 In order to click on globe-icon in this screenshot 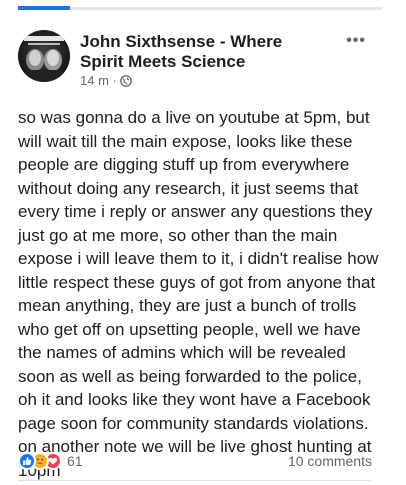, I will do `click(125, 80)`.